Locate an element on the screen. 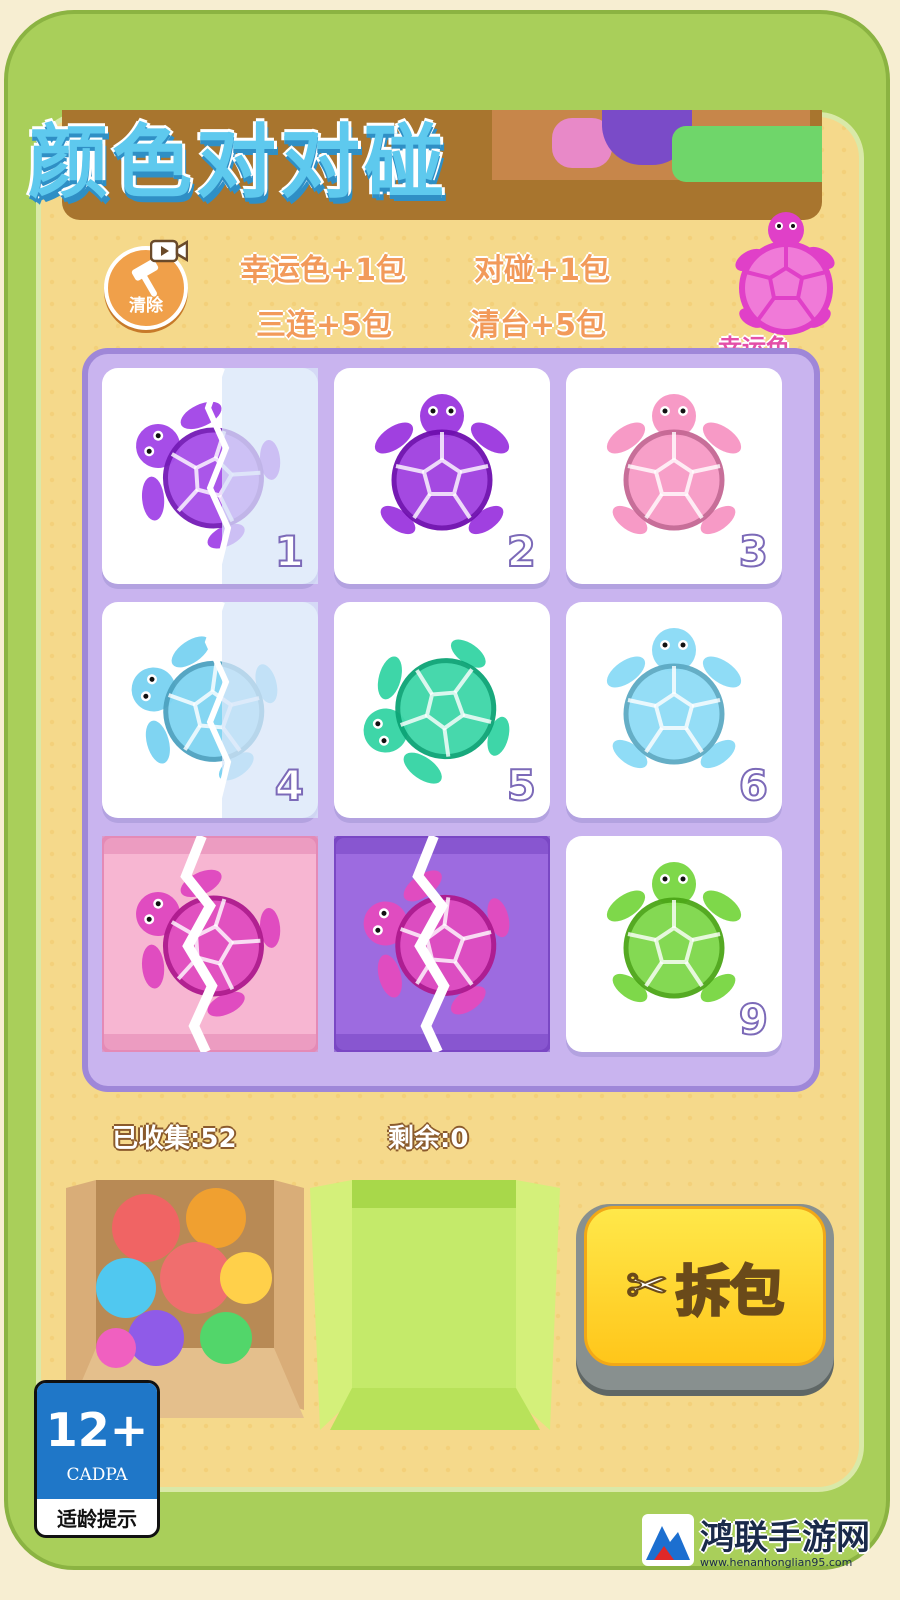 Image resolution: width=900 pixels, height=1600 pixels. unpack-button-face: ✂ 拆包 is located at coordinates (705, 1286).